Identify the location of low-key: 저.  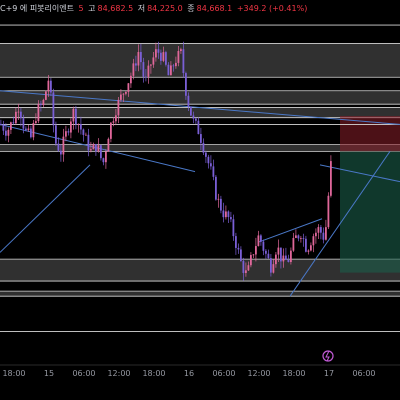
(141, 8).